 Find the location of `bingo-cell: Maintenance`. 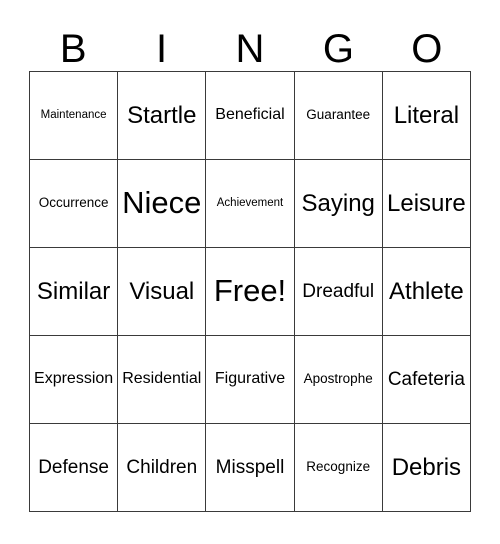

bingo-cell: Maintenance is located at coordinates (74, 116).